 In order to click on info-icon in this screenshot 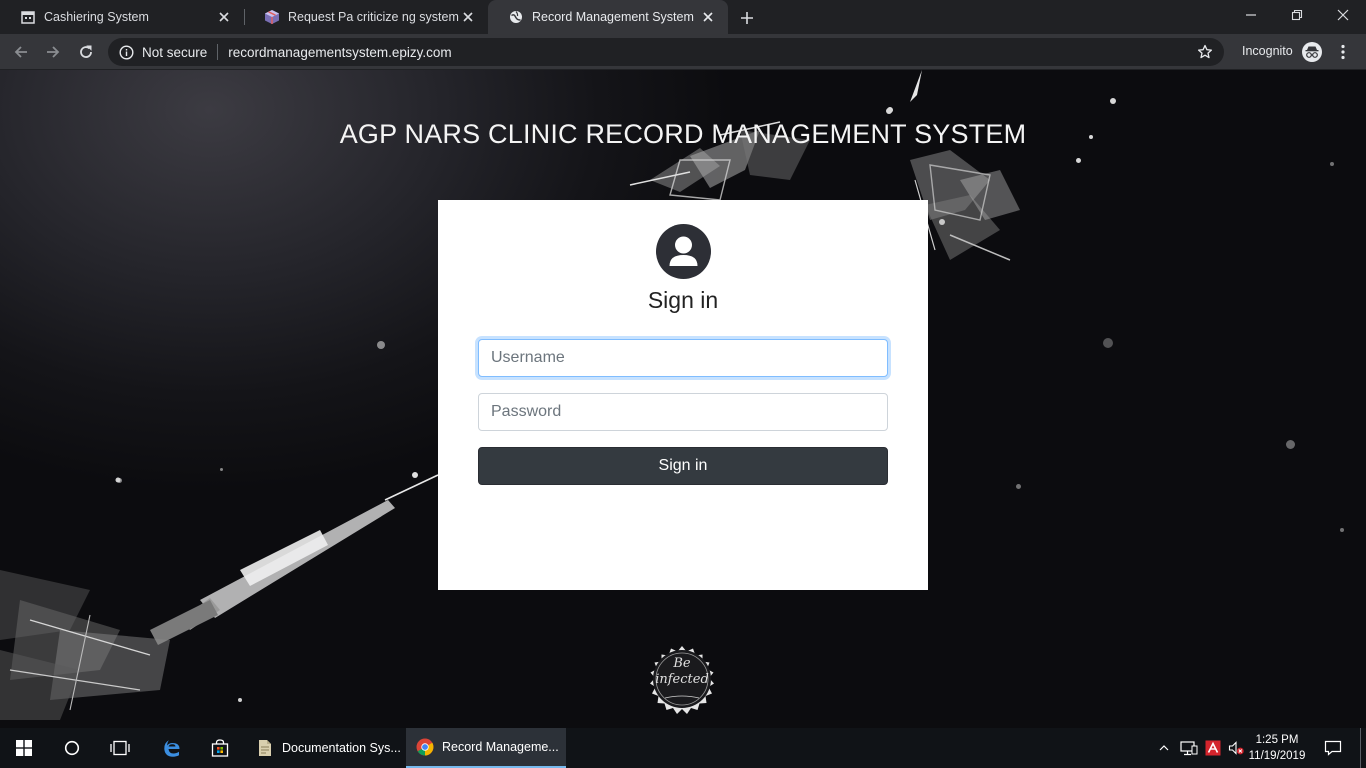, I will do `click(126, 52)`.